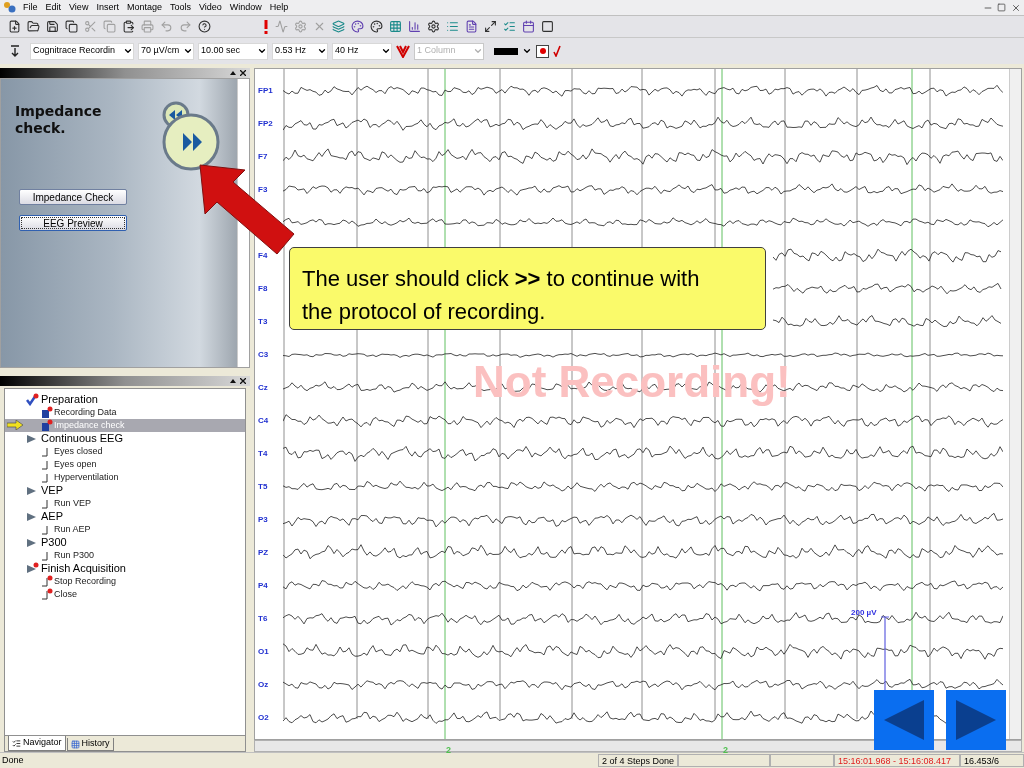 Image resolution: width=1024 pixels, height=768 pixels. Describe the element at coordinates (433, 26) in the screenshot. I see `settings-icon` at that location.